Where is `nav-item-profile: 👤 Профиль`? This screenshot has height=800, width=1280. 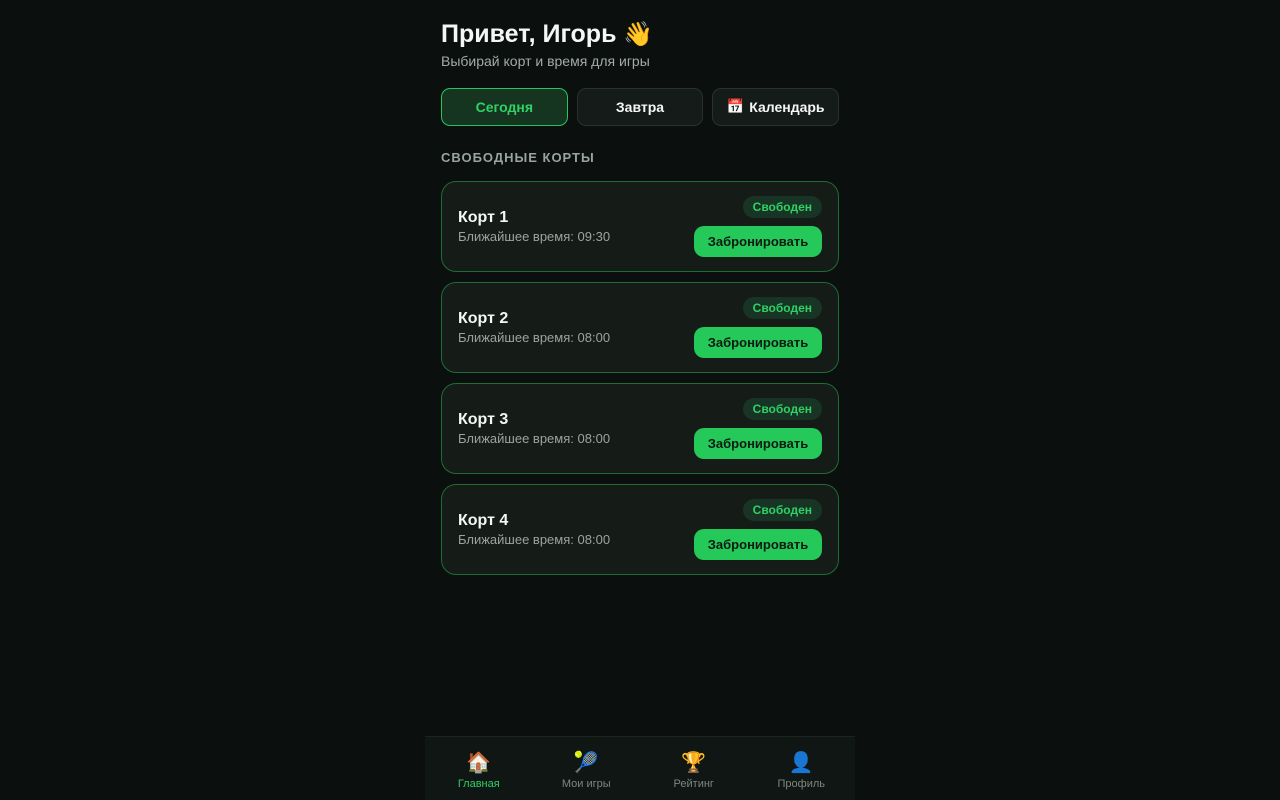 nav-item-profile: 👤 Профиль is located at coordinates (802, 768).